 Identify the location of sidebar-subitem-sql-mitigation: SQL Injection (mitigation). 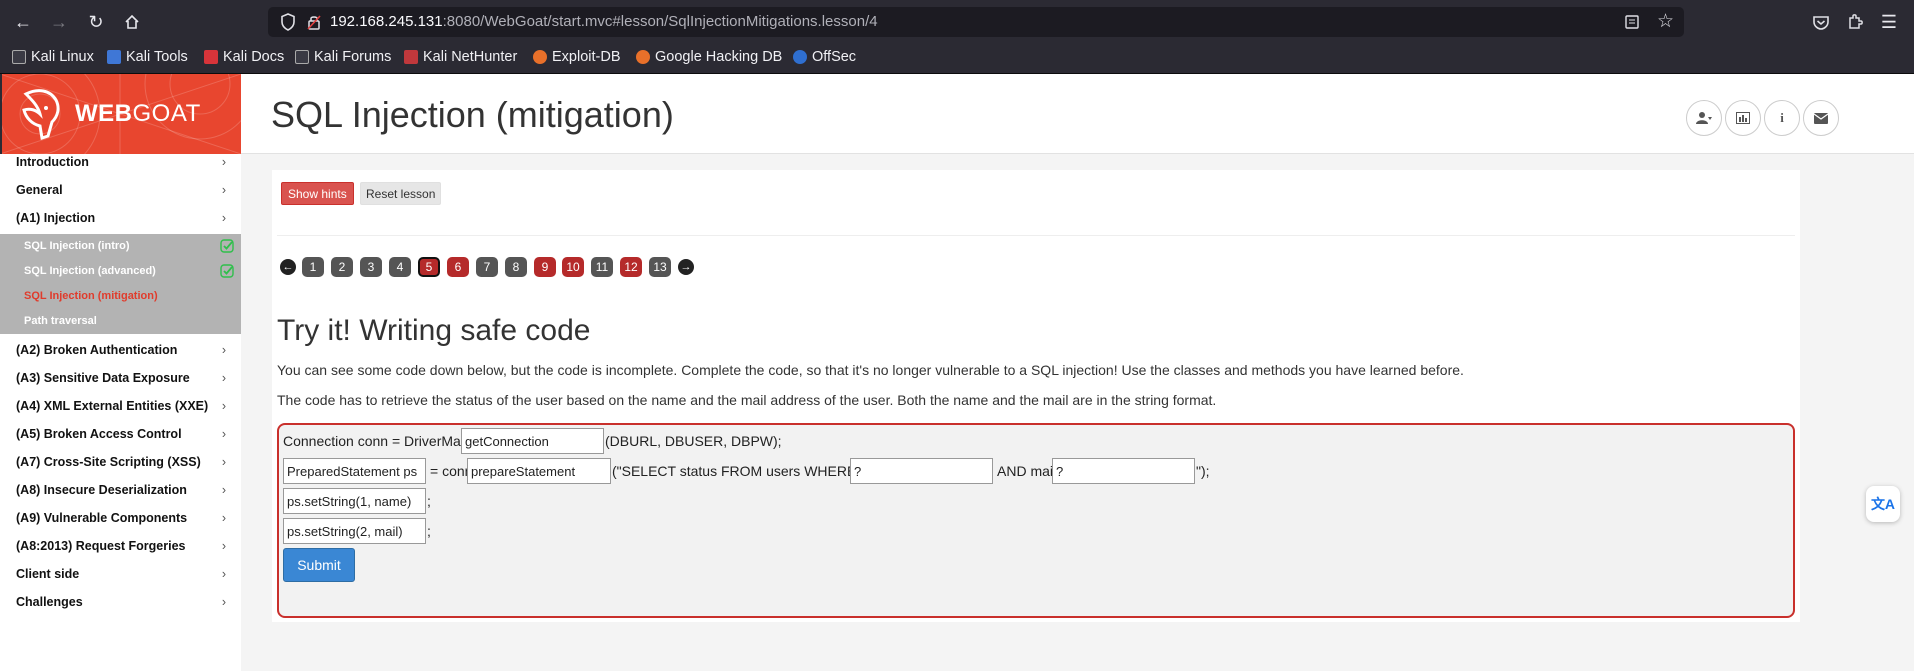
(120, 296).